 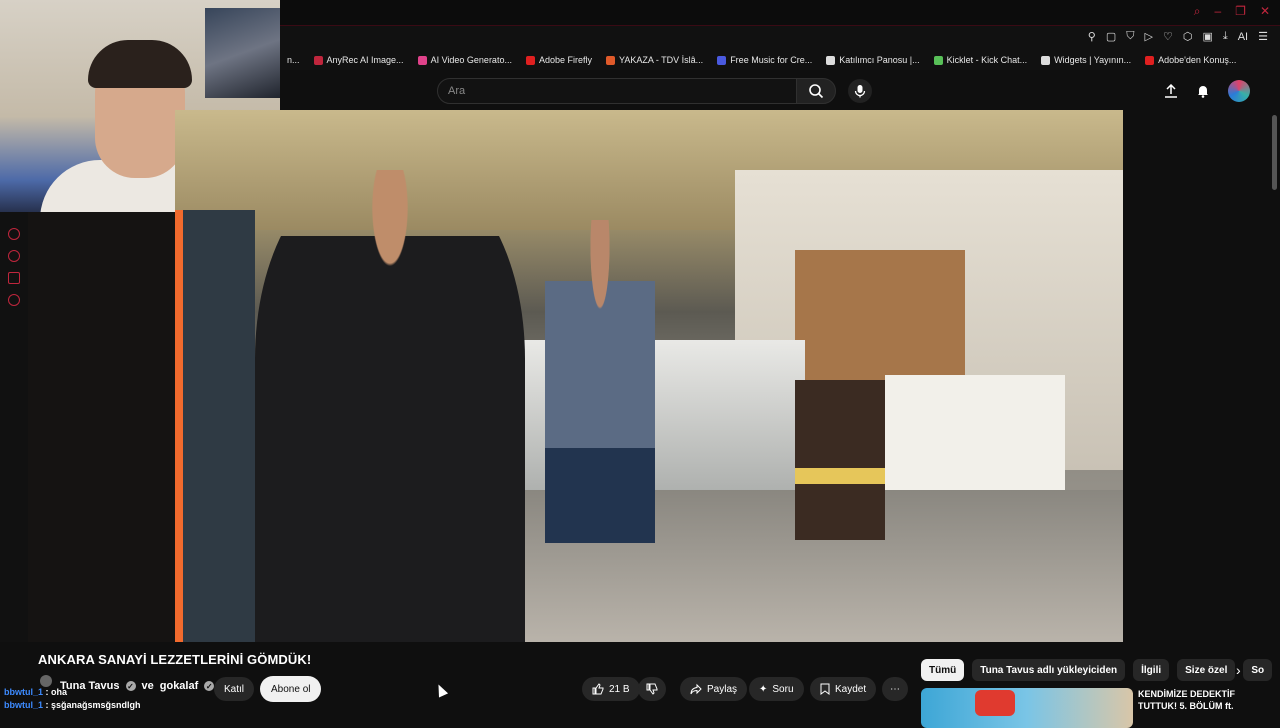 I want to click on more-icon: ⋯, so click(x=895, y=689).